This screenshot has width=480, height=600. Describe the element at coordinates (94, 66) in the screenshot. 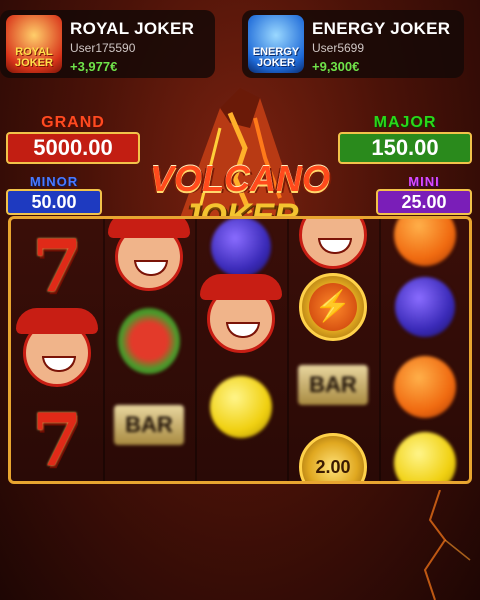

I see `win-amount: +3,977€` at that location.